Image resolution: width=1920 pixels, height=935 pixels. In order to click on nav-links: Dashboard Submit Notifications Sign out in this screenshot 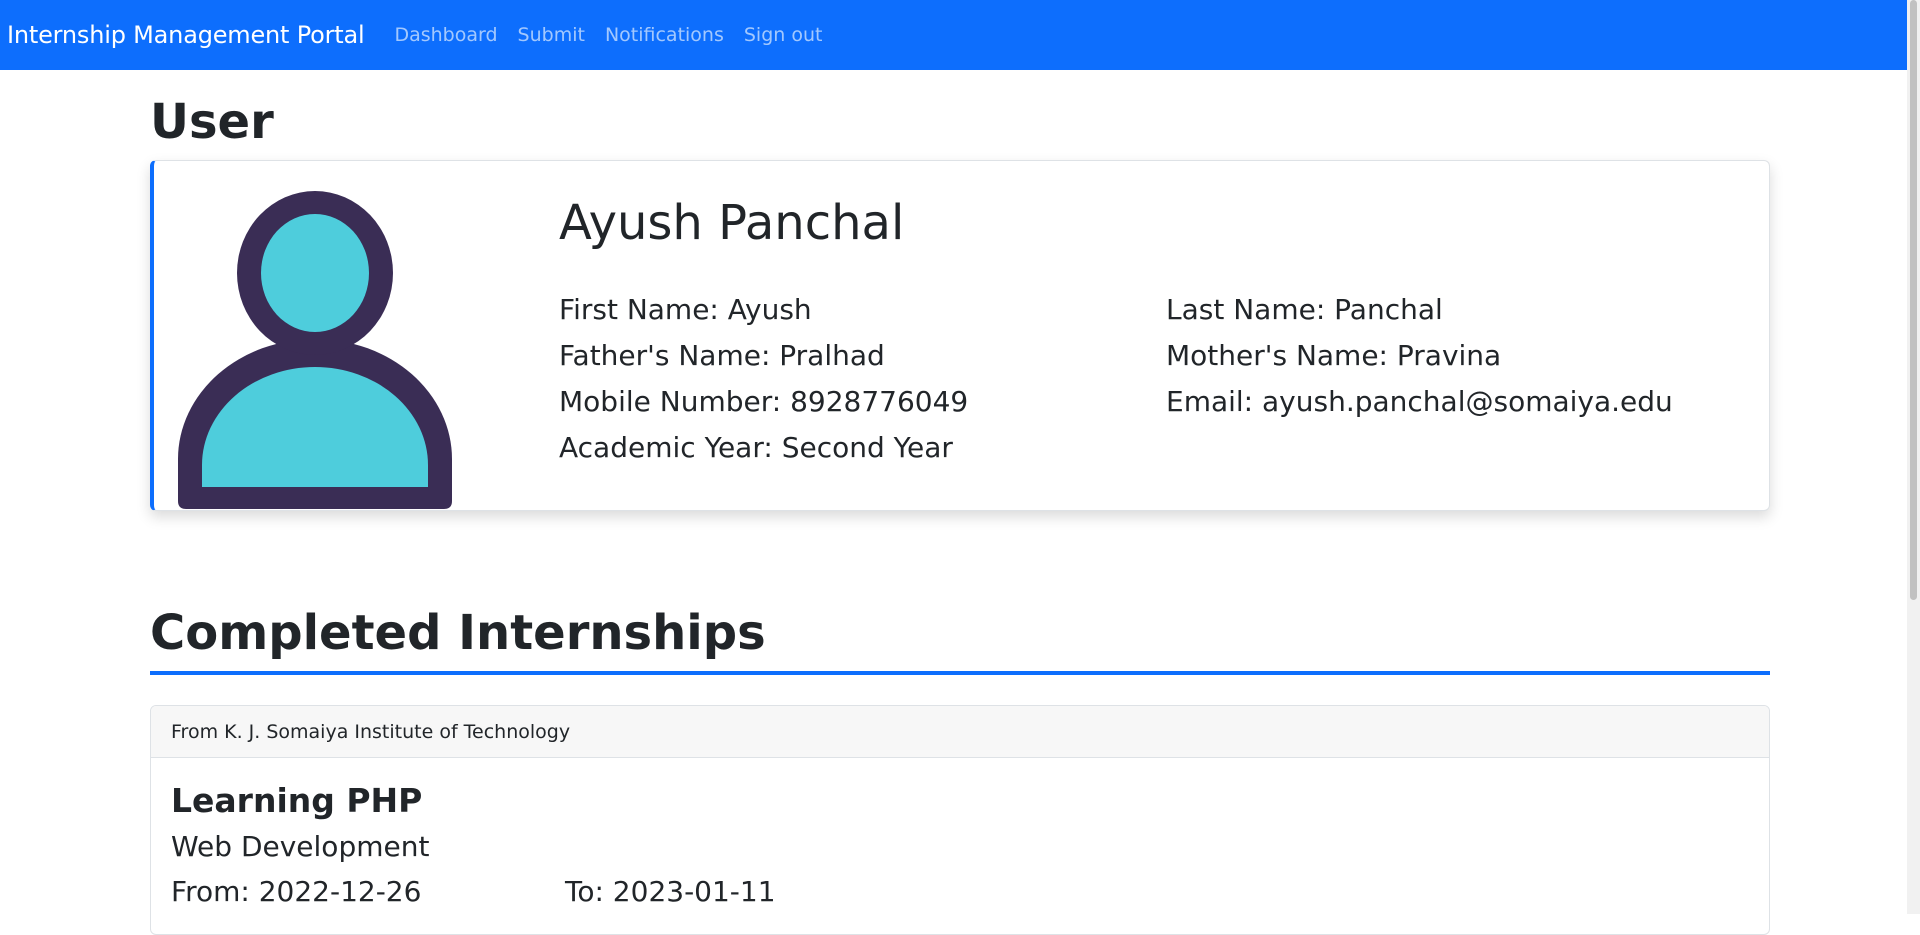, I will do `click(613, 35)`.